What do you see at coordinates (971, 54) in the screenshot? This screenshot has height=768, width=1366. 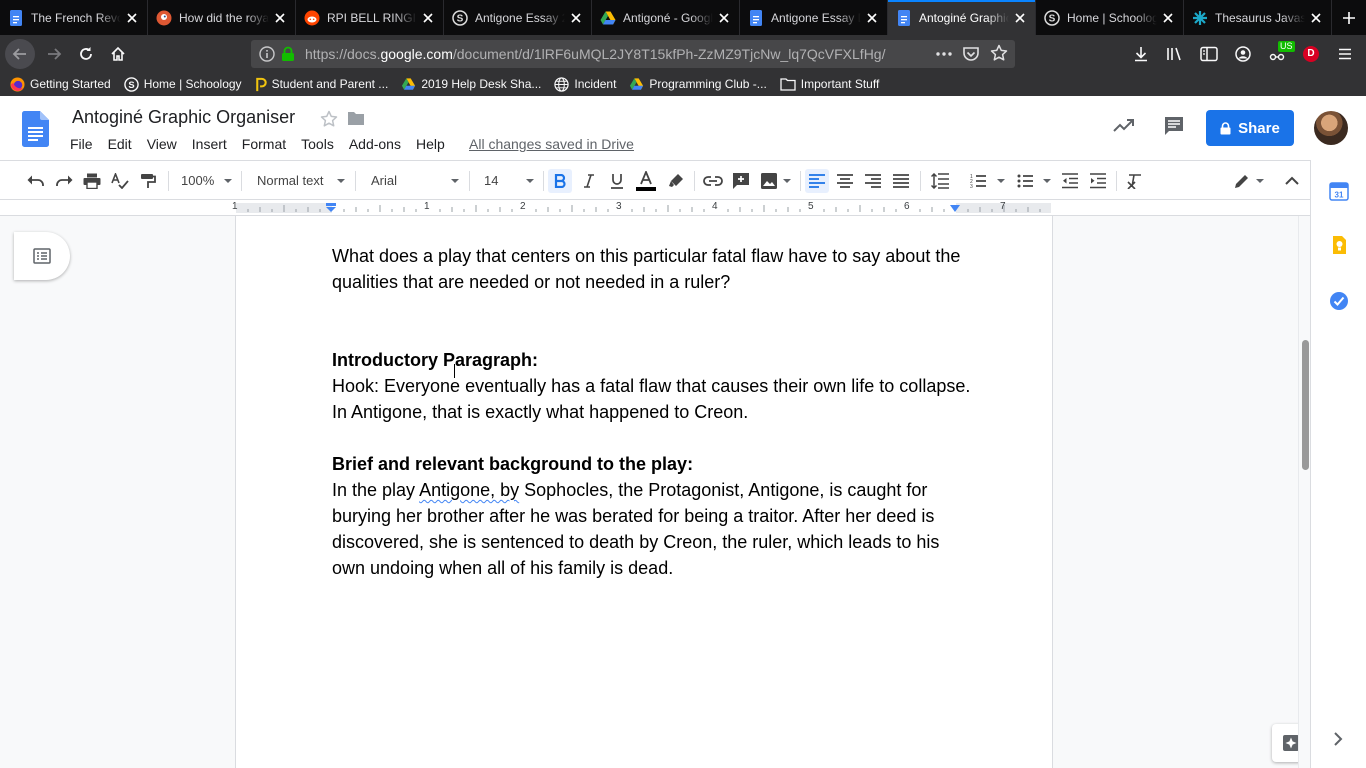 I see `pocket-button` at bounding box center [971, 54].